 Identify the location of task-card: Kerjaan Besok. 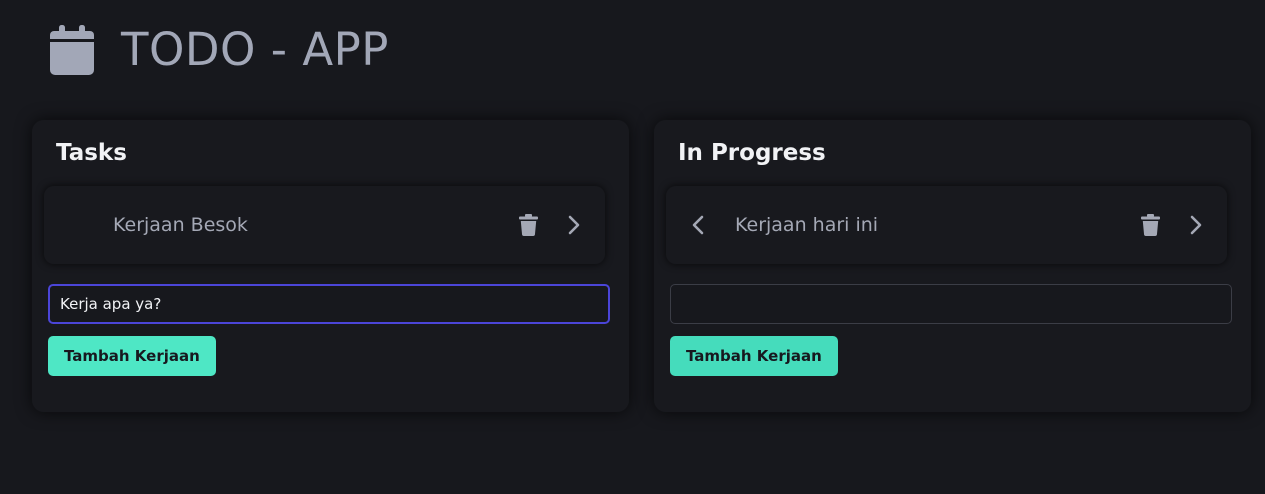
(324, 225).